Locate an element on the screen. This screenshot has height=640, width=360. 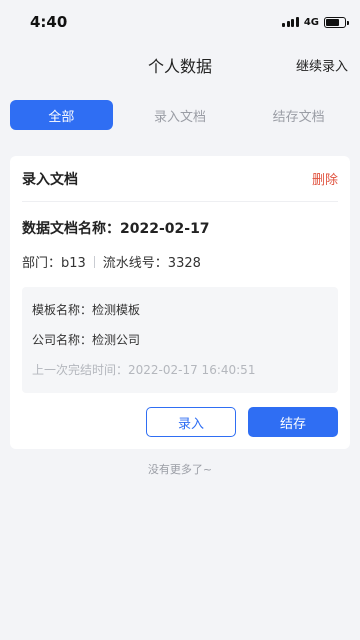
serial-label: 流水线号：3328 is located at coordinates (151, 263).